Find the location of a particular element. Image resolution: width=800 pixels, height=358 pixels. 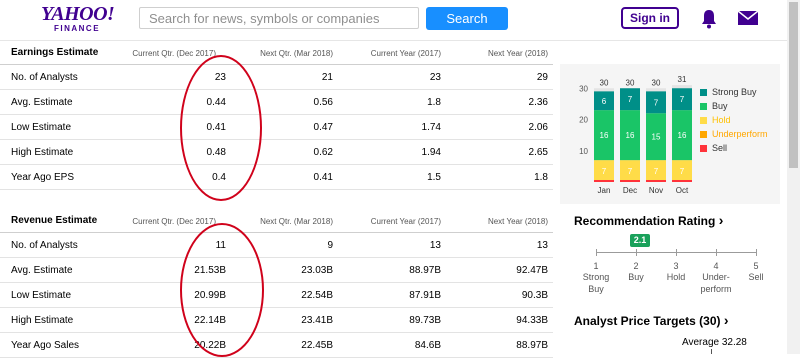

highlight-circle-earnings is located at coordinates (221, 128).